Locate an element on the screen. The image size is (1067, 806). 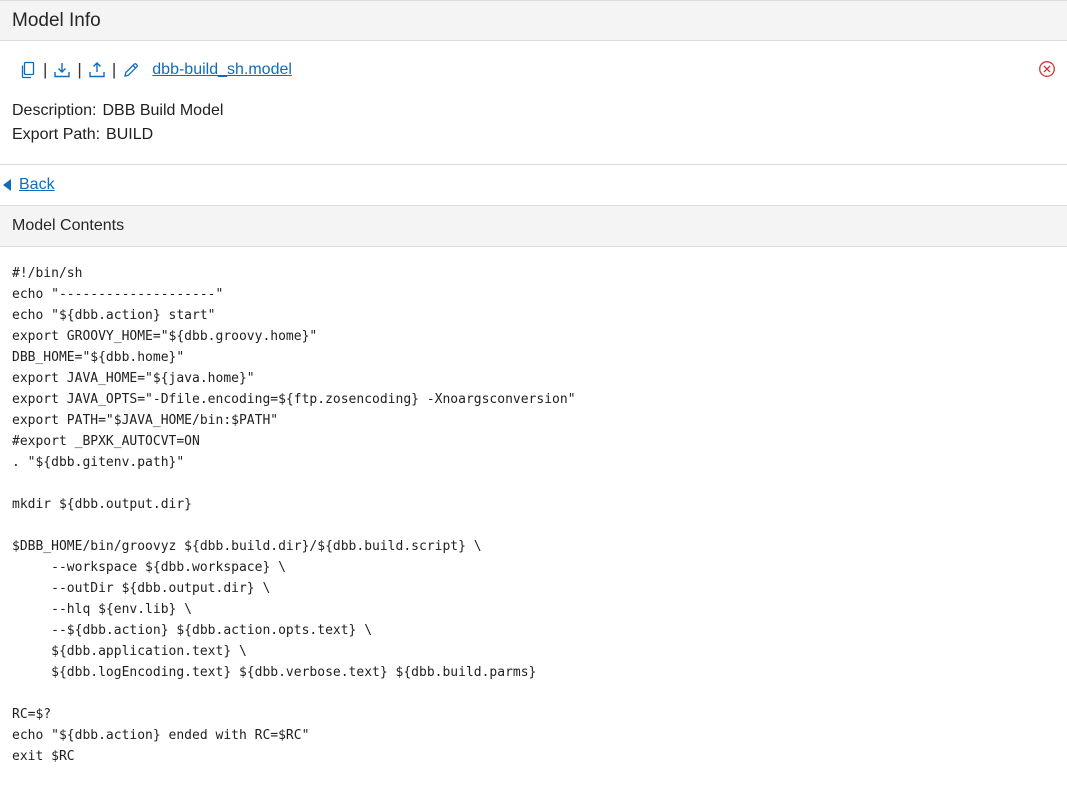
export-path-value: BUILD is located at coordinates (130, 134).